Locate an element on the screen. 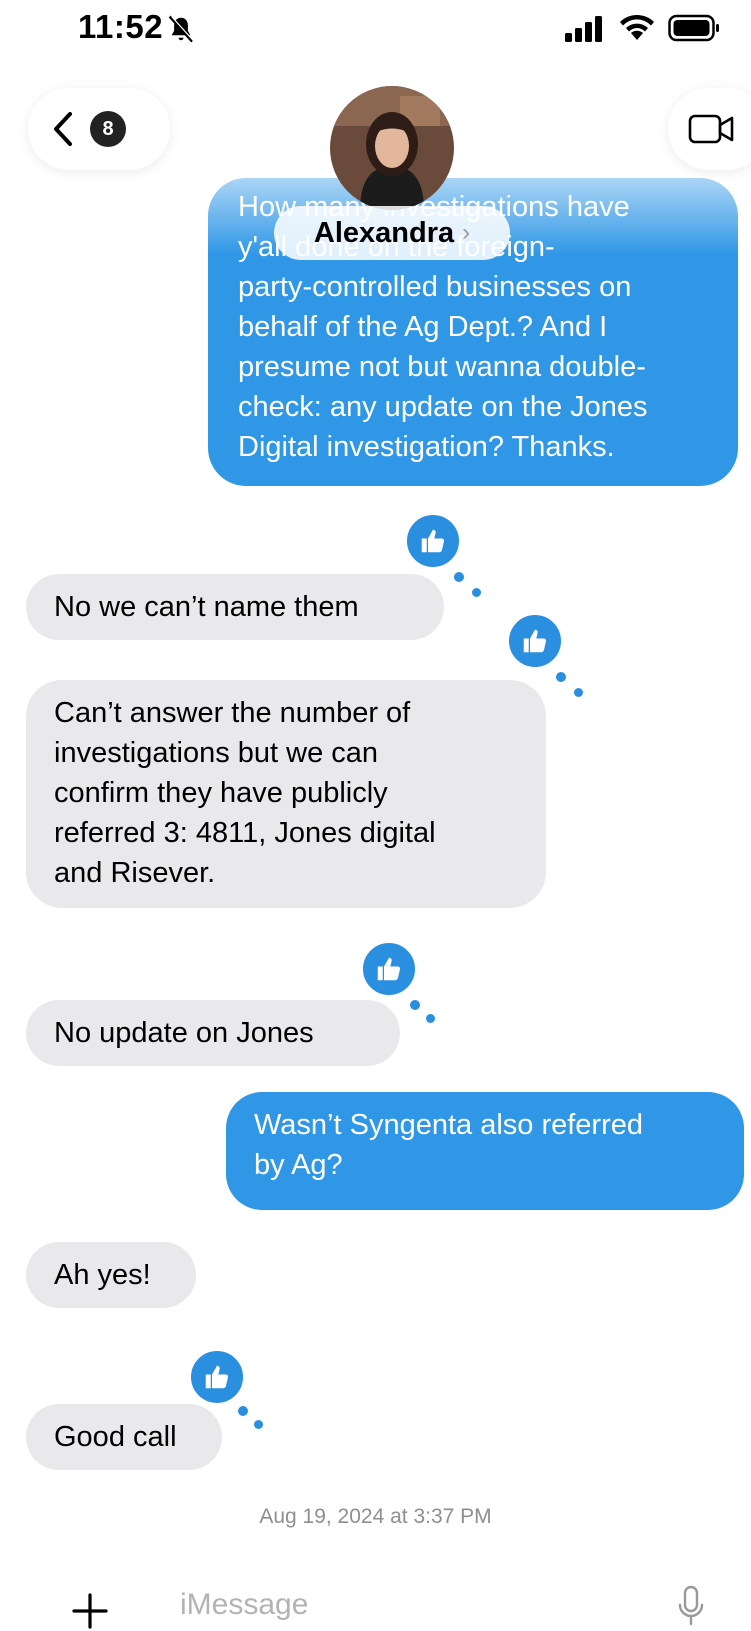 Image resolution: width=751 pixels, height=1631 pixels. imessage-input is located at coordinates (370, 1605).